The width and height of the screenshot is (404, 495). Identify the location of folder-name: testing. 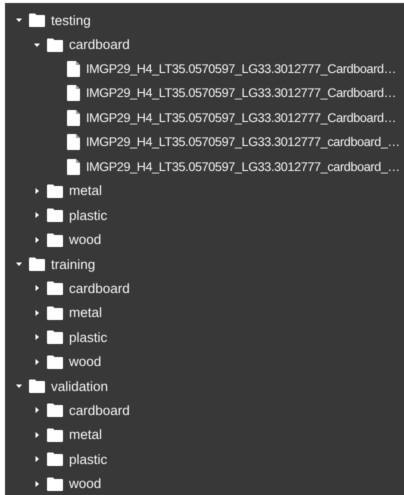
(71, 20).